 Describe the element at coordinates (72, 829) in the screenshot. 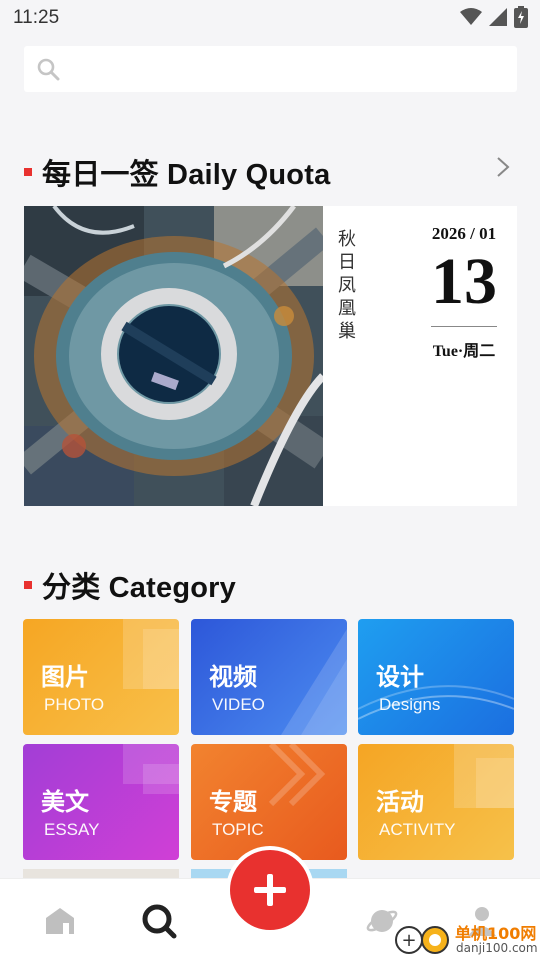

I see `tile-sublabel: ESSAY` at that location.